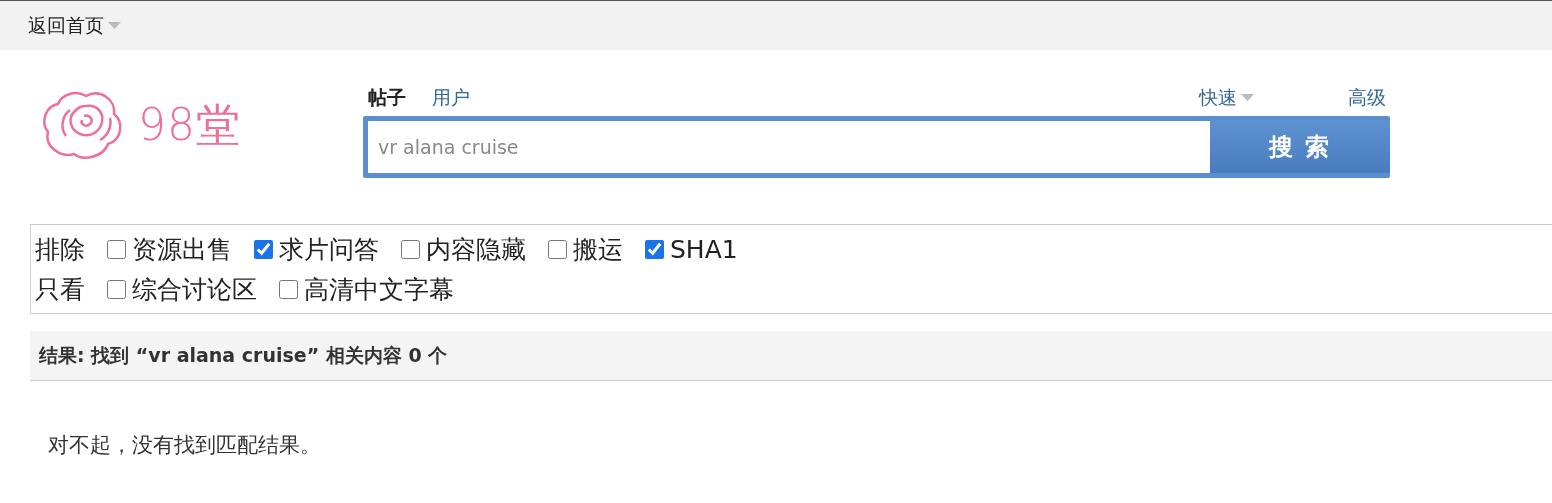 The width and height of the screenshot is (1552, 503). I want to click on search-field: vr alana cruise, so click(789, 147).